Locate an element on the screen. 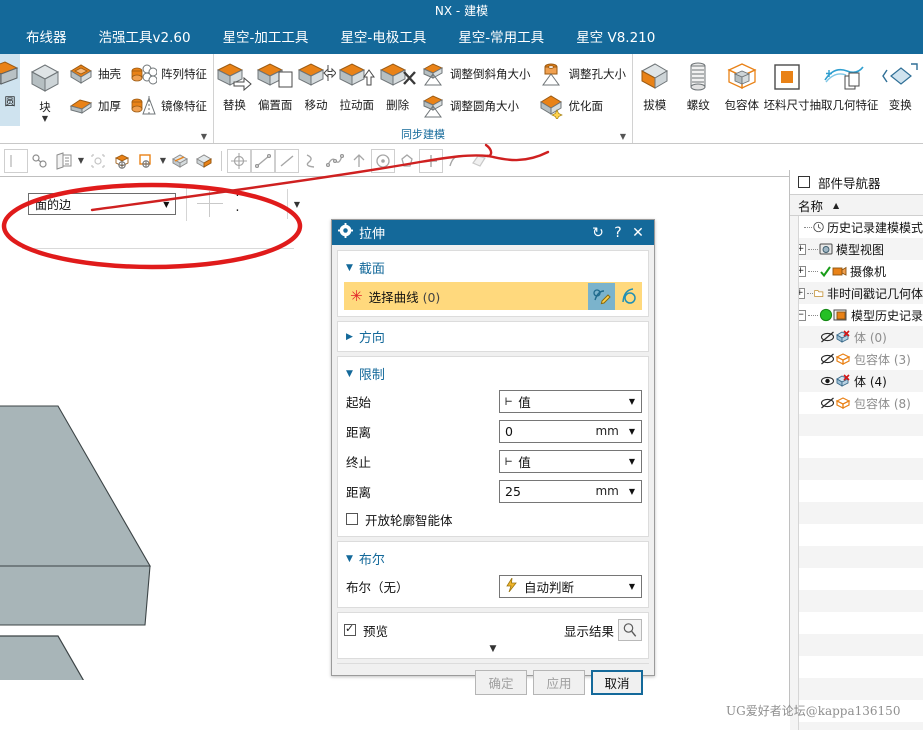  navigator-column-header: 名称 ▲ is located at coordinates (856, 205).